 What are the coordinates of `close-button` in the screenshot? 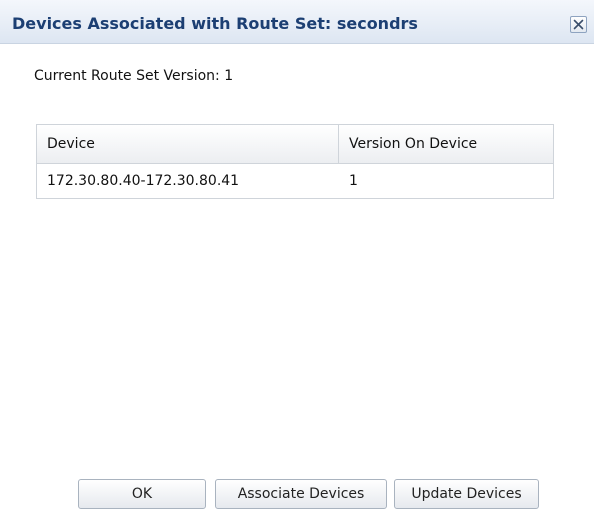 It's located at (578, 24).